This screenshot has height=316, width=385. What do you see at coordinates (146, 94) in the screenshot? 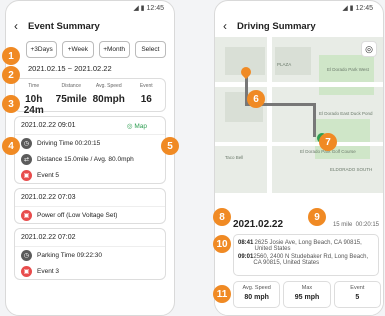
I see `stat-event: Event 16` at bounding box center [146, 94].